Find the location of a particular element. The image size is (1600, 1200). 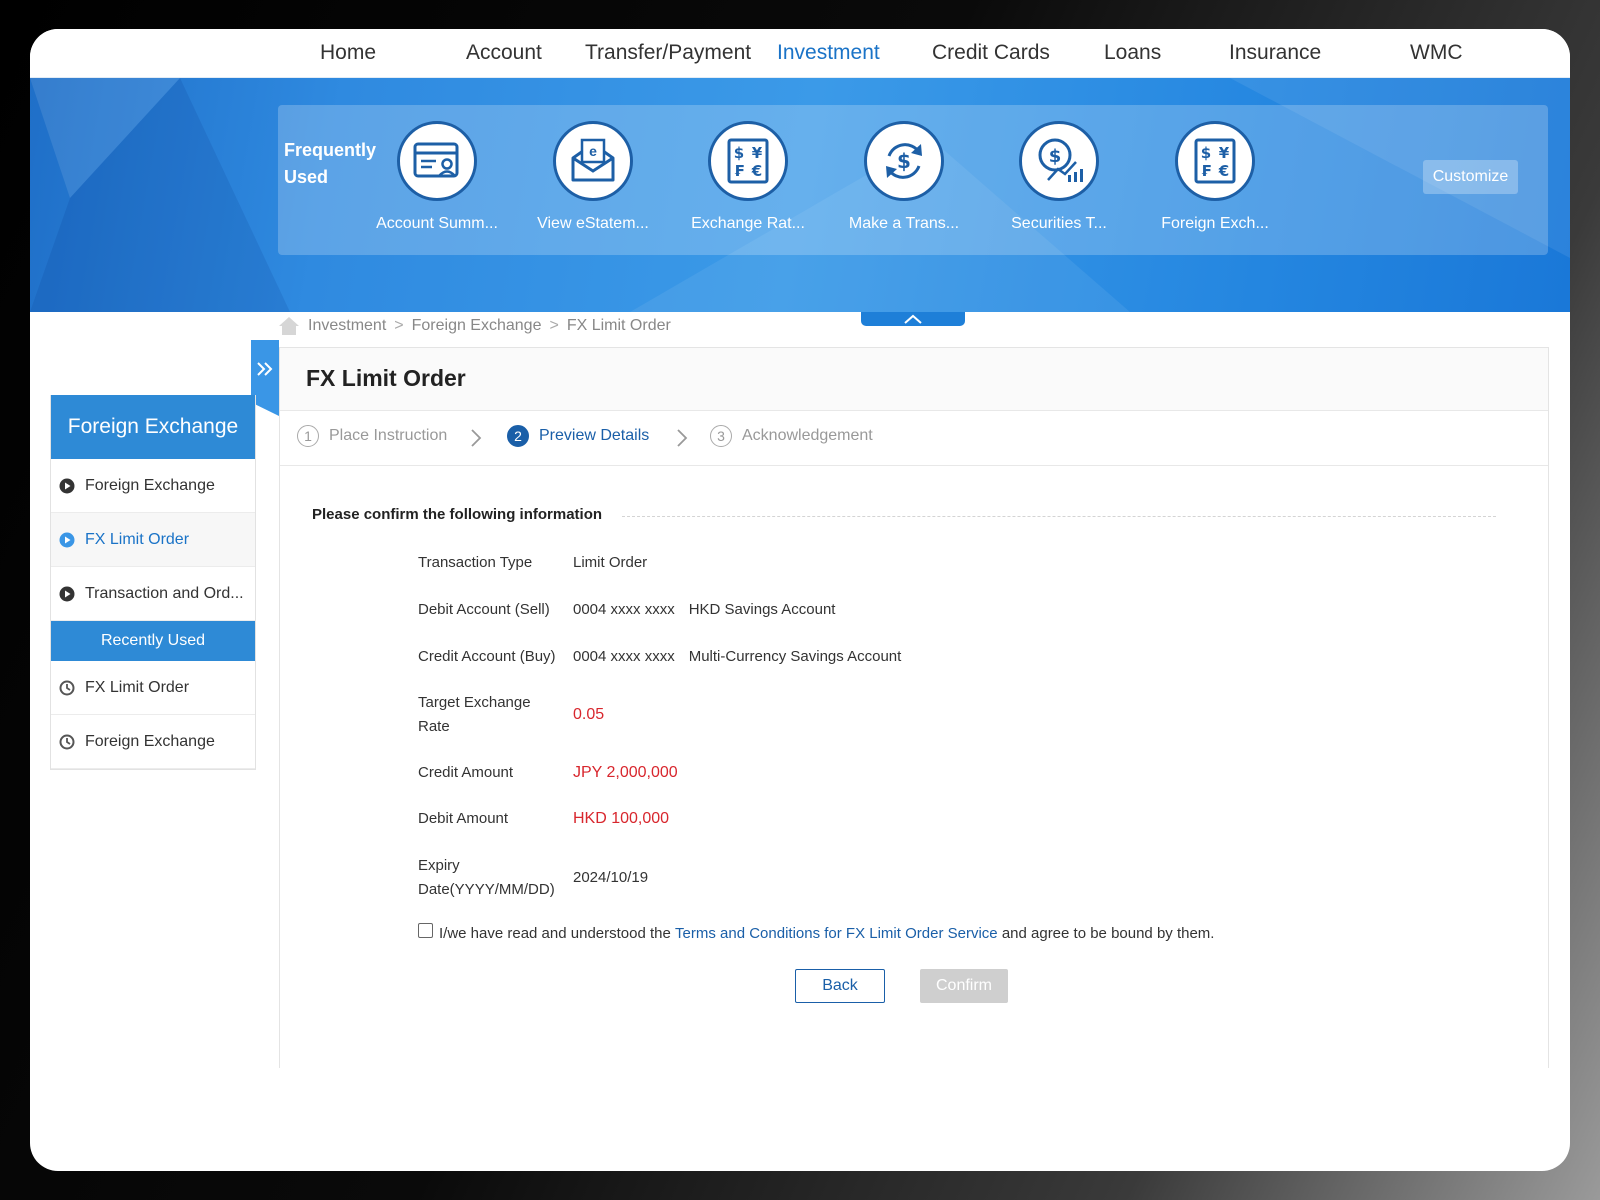

breadcrumb-foreign-exchange: Foreign Exchange is located at coordinates (477, 326).